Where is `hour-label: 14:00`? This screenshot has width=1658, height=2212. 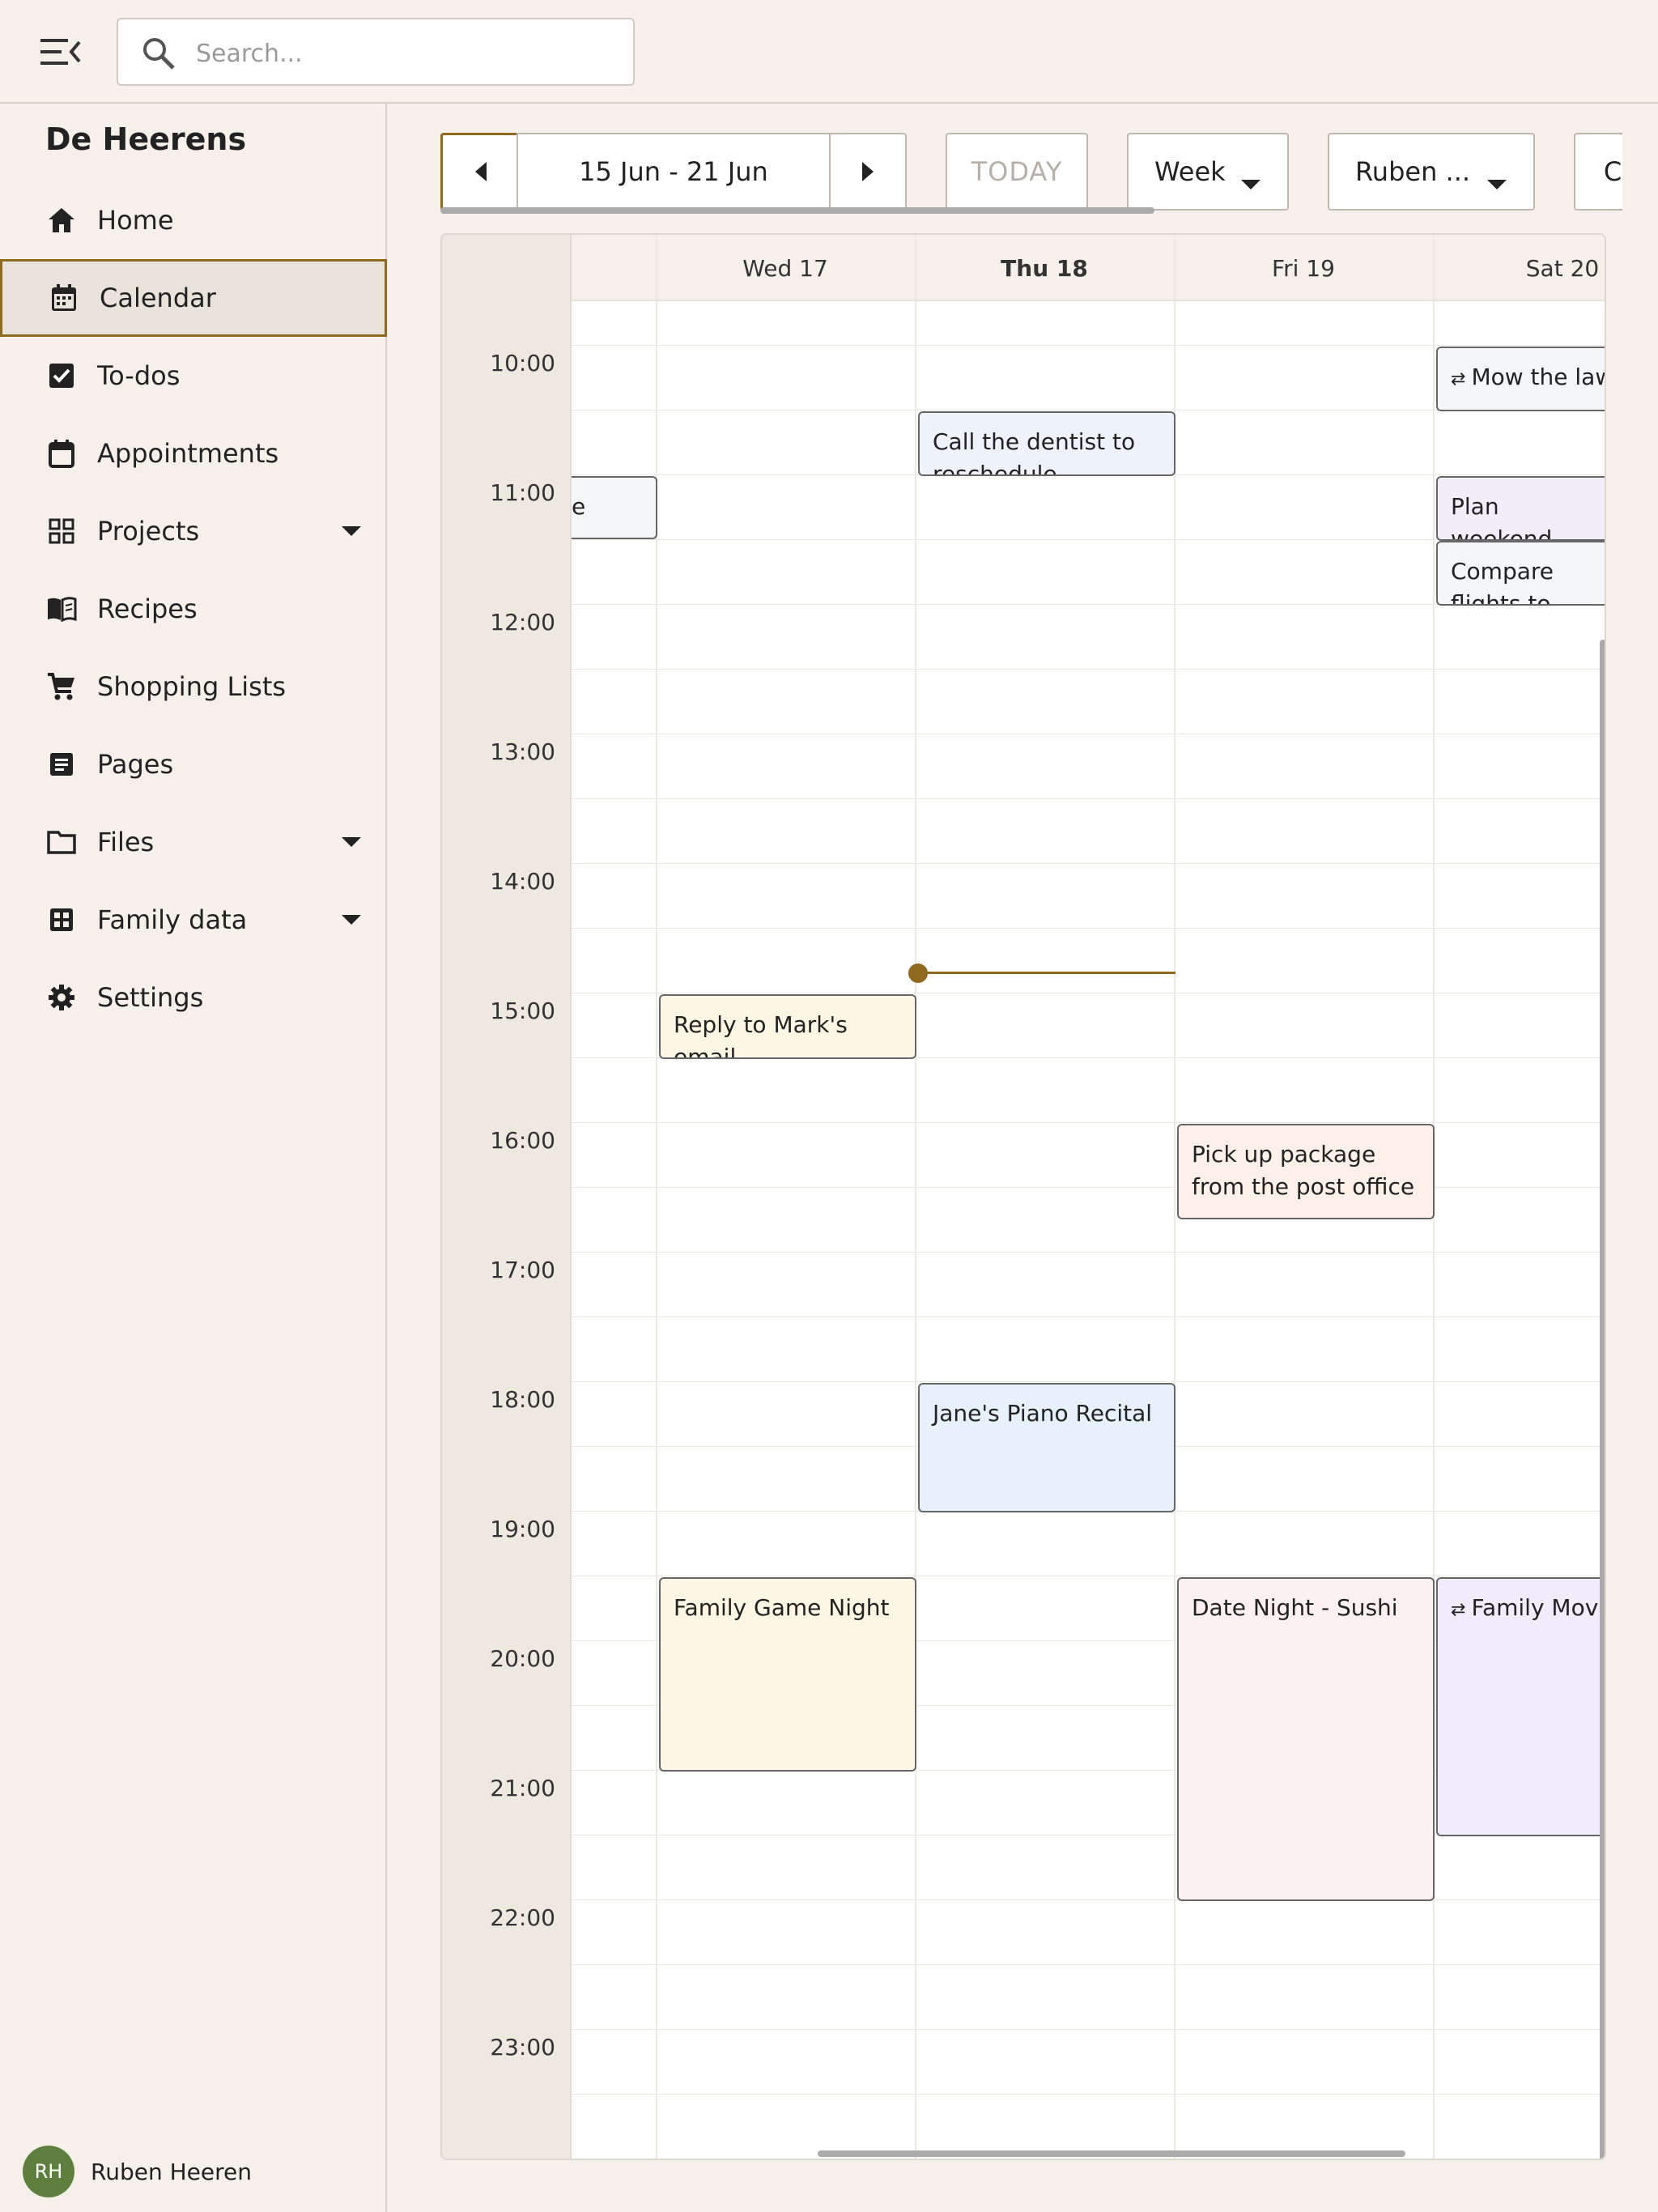 hour-label: 14:00 is located at coordinates (522, 882).